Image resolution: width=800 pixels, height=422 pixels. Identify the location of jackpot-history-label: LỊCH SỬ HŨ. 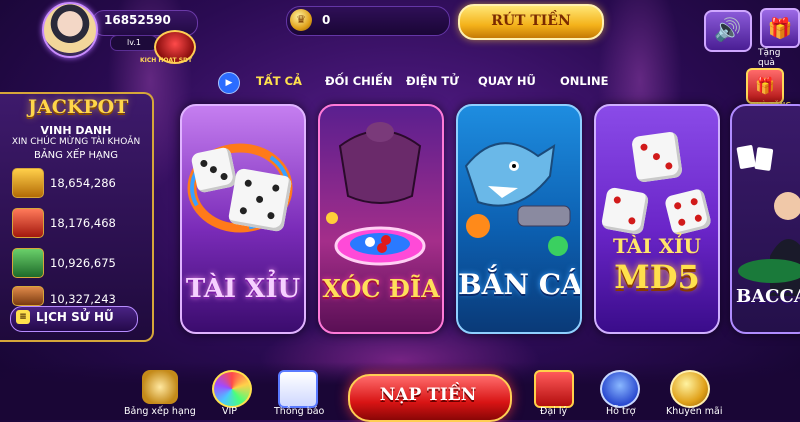
(75, 317).